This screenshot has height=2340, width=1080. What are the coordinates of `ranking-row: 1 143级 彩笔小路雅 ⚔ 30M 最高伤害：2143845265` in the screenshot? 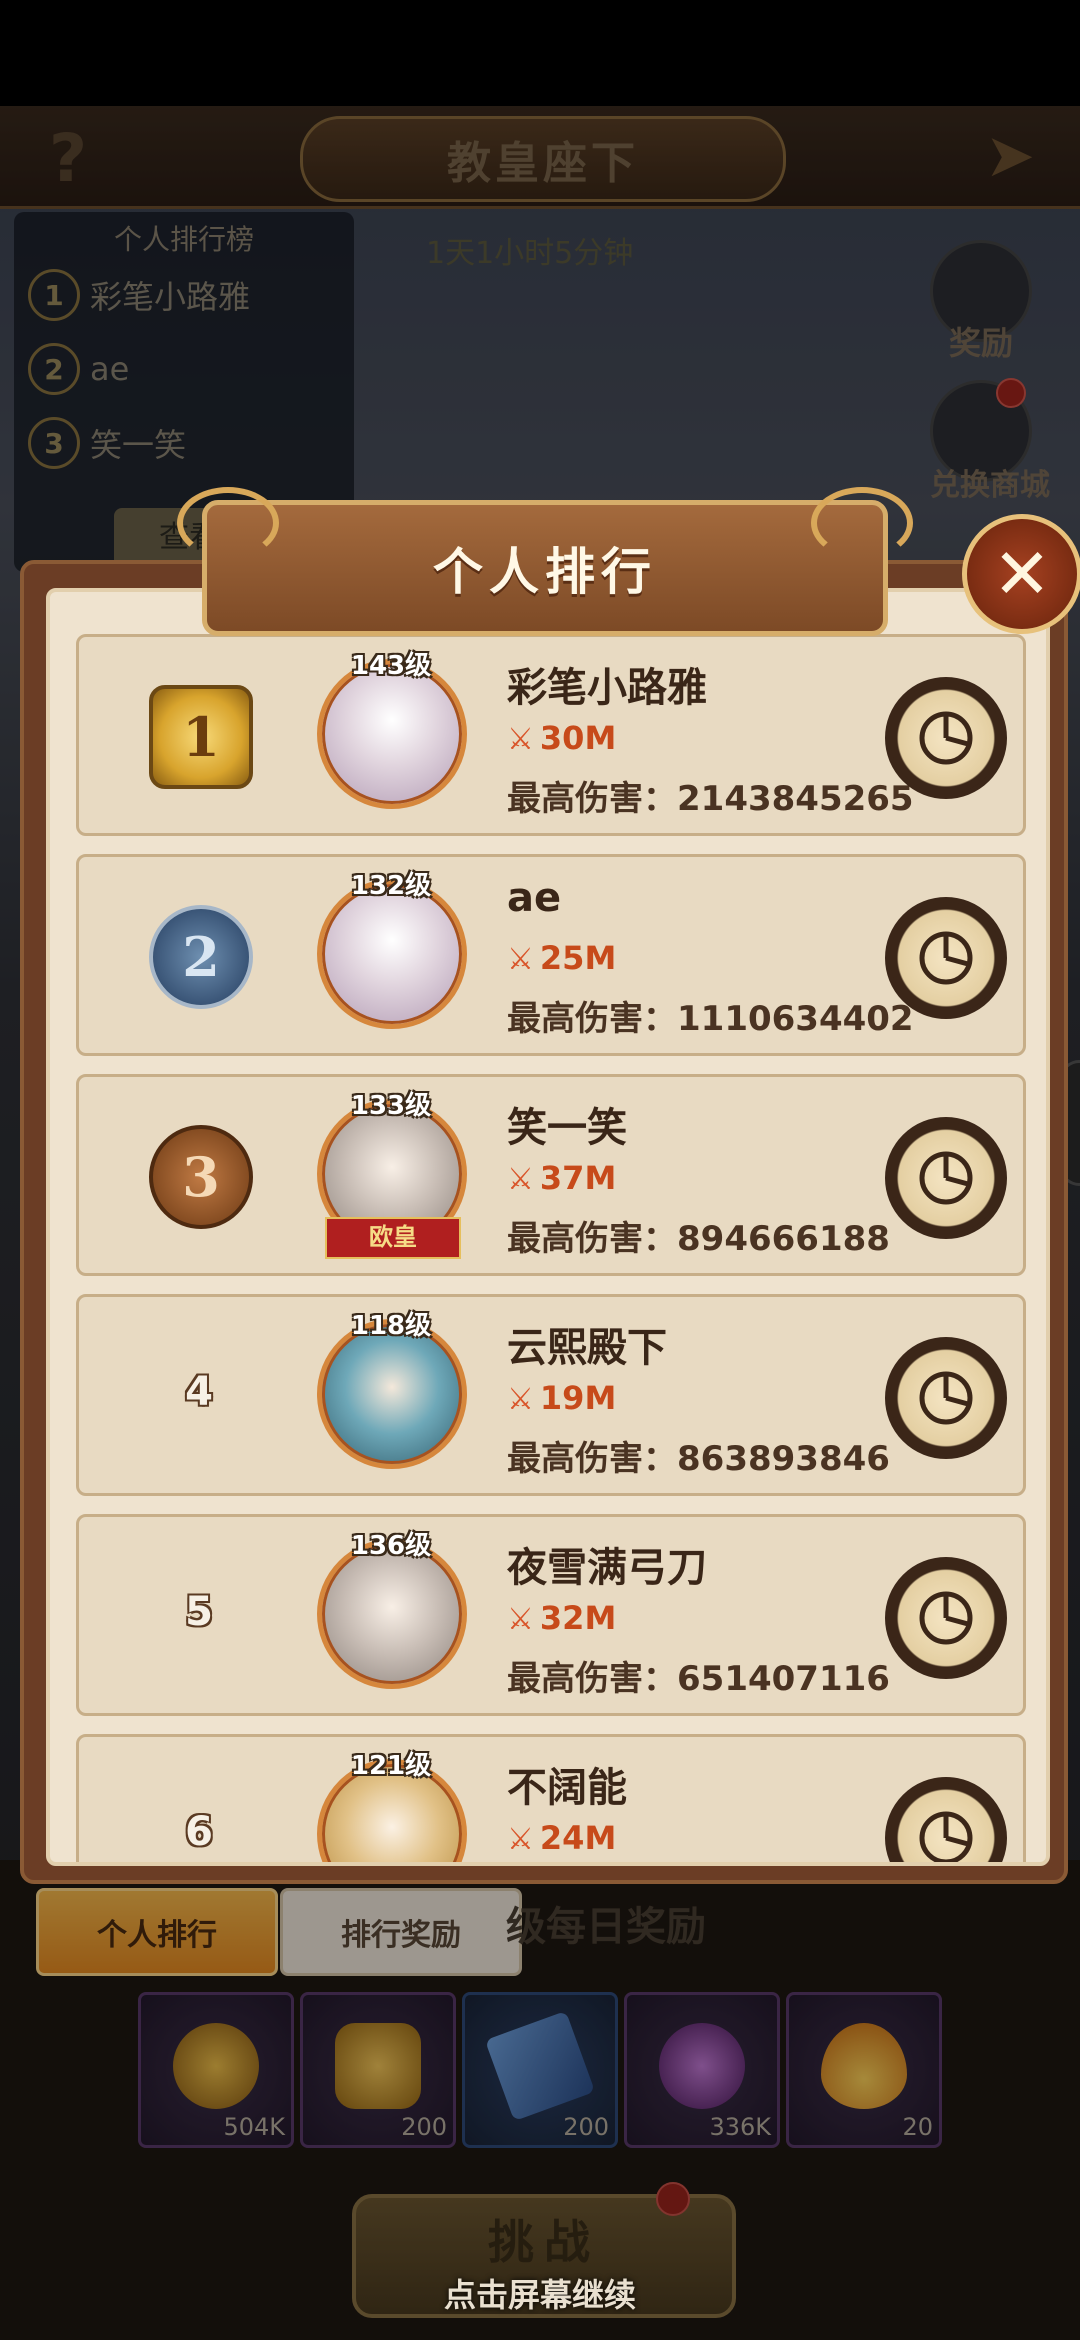 It's located at (551, 735).